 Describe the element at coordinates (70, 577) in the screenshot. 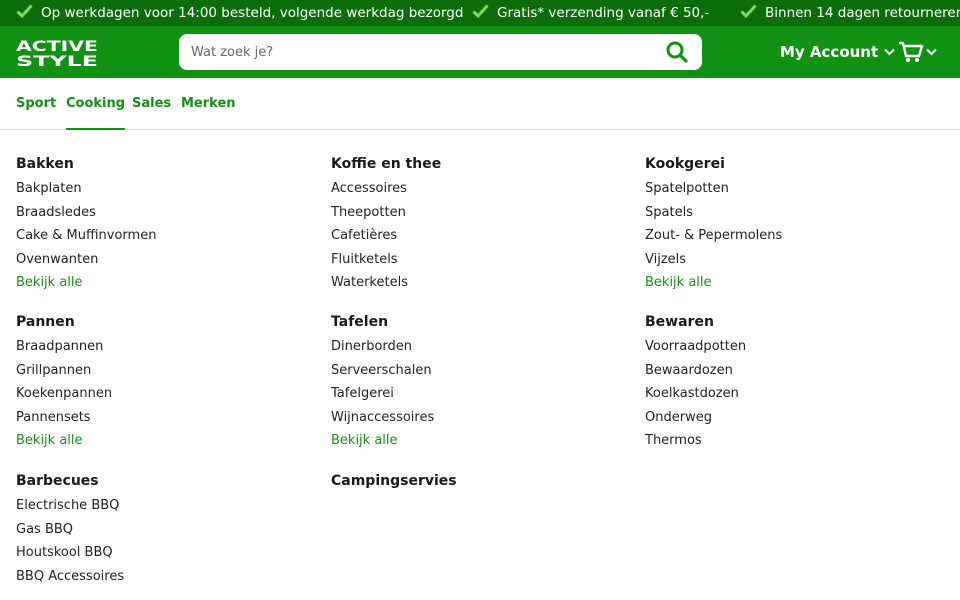

I see `menu-link: BBQ Accessoires` at that location.